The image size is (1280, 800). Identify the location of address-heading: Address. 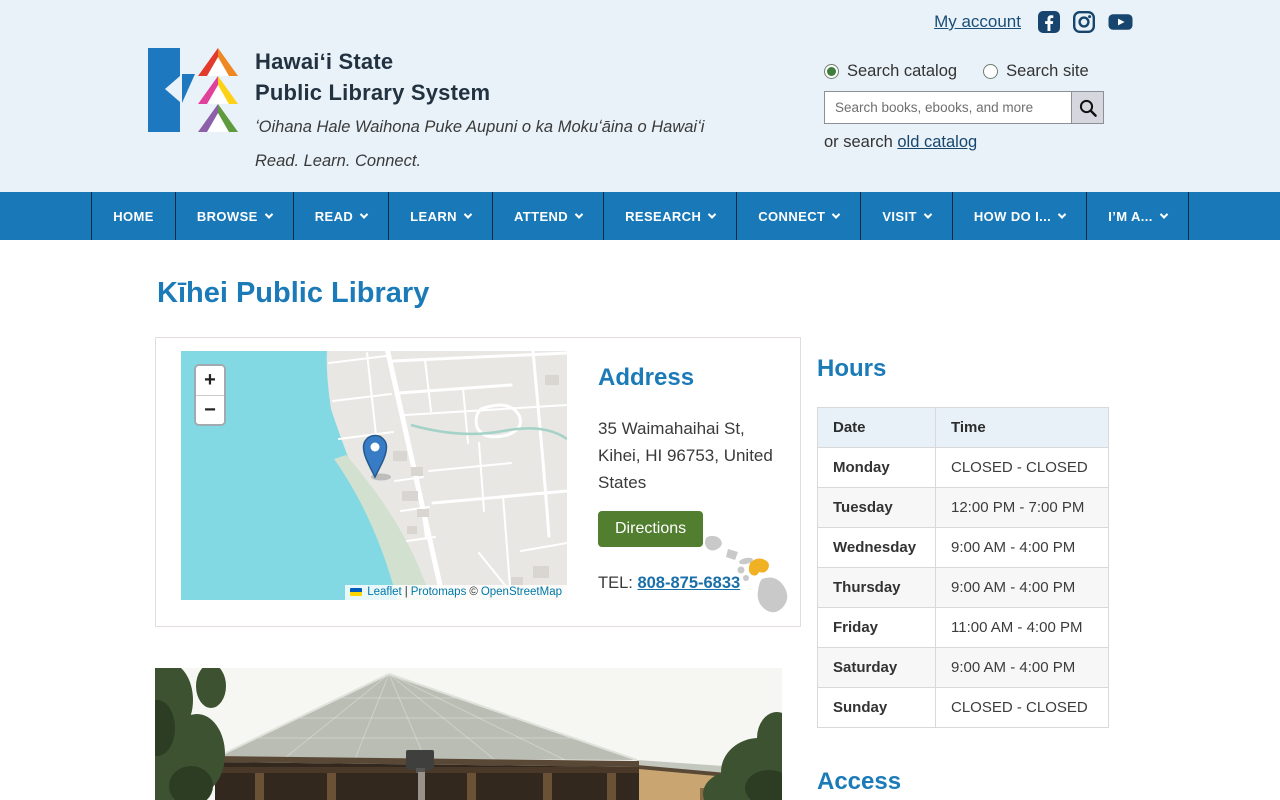
(646, 377).